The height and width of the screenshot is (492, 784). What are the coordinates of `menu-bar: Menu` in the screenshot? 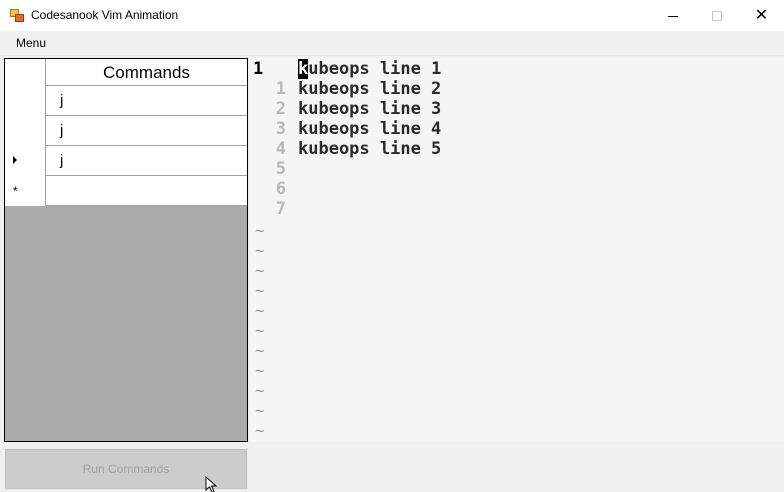 It's located at (392, 43).